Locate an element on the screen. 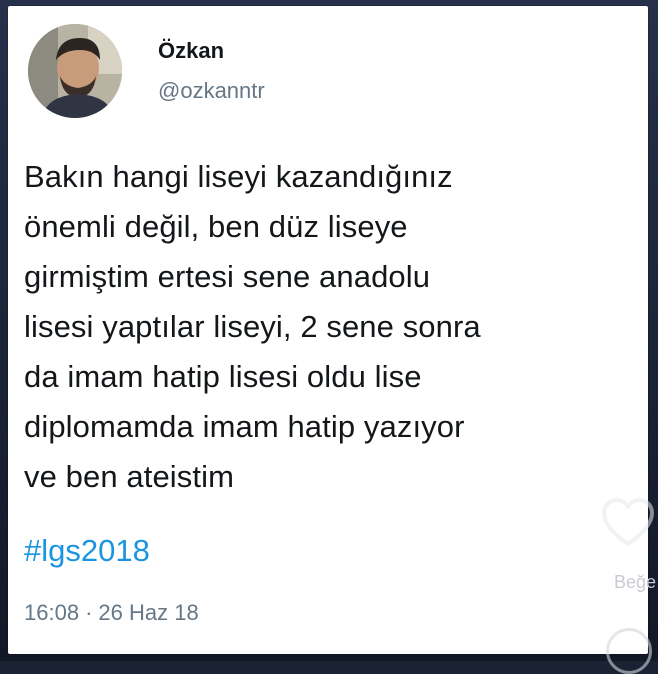  tweet-date: 26 Haz 18 is located at coordinates (148, 612).